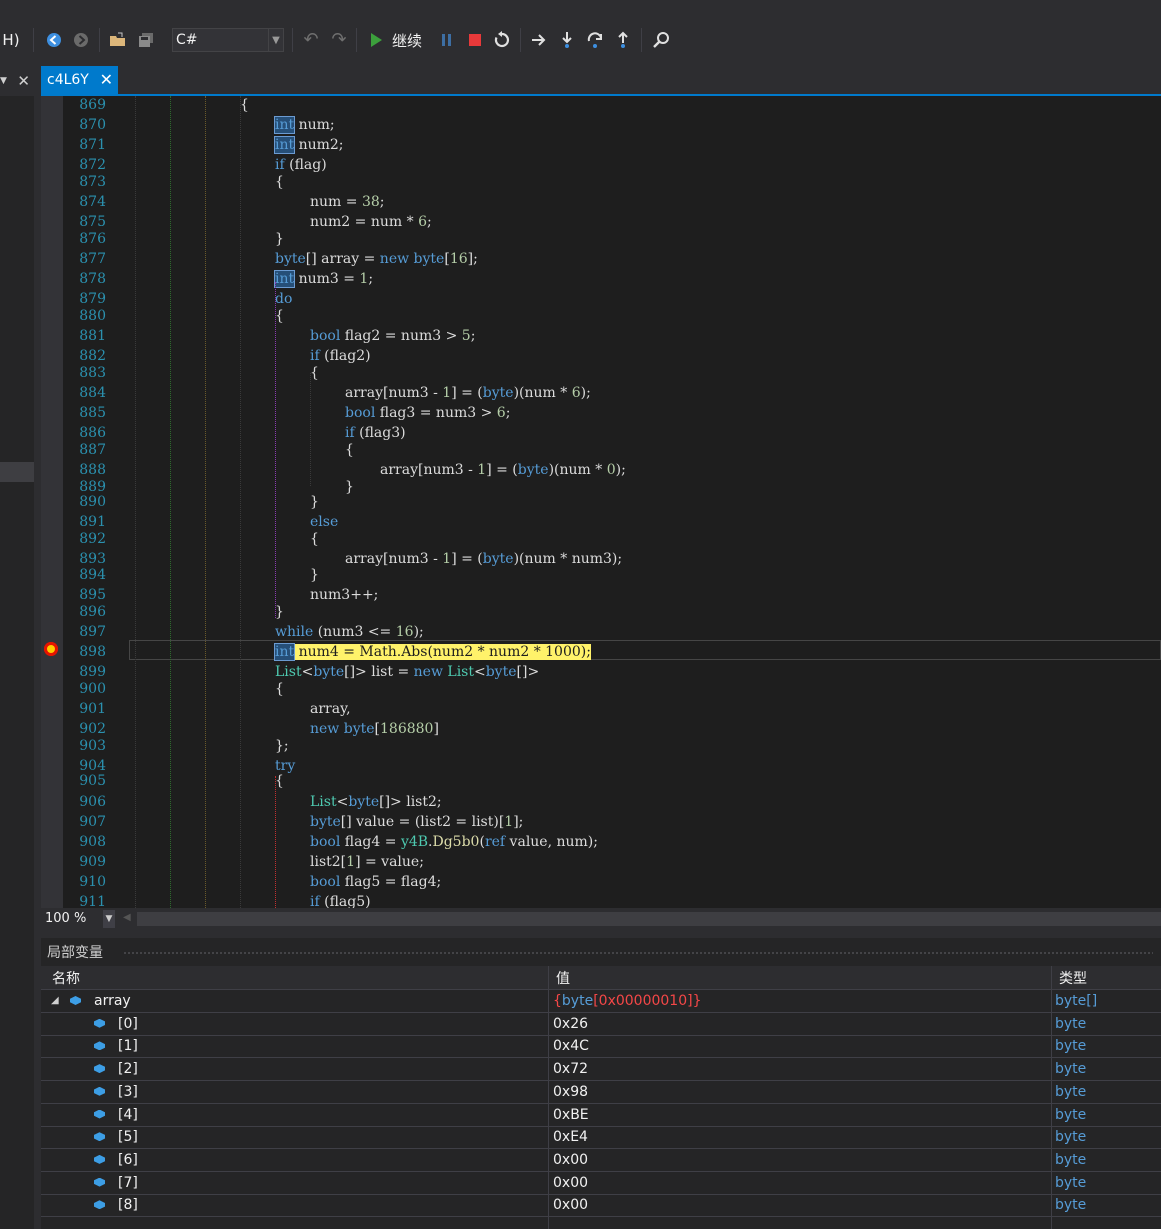 The width and height of the screenshot is (1161, 1229). I want to click on step-over-icon, so click(595, 40).